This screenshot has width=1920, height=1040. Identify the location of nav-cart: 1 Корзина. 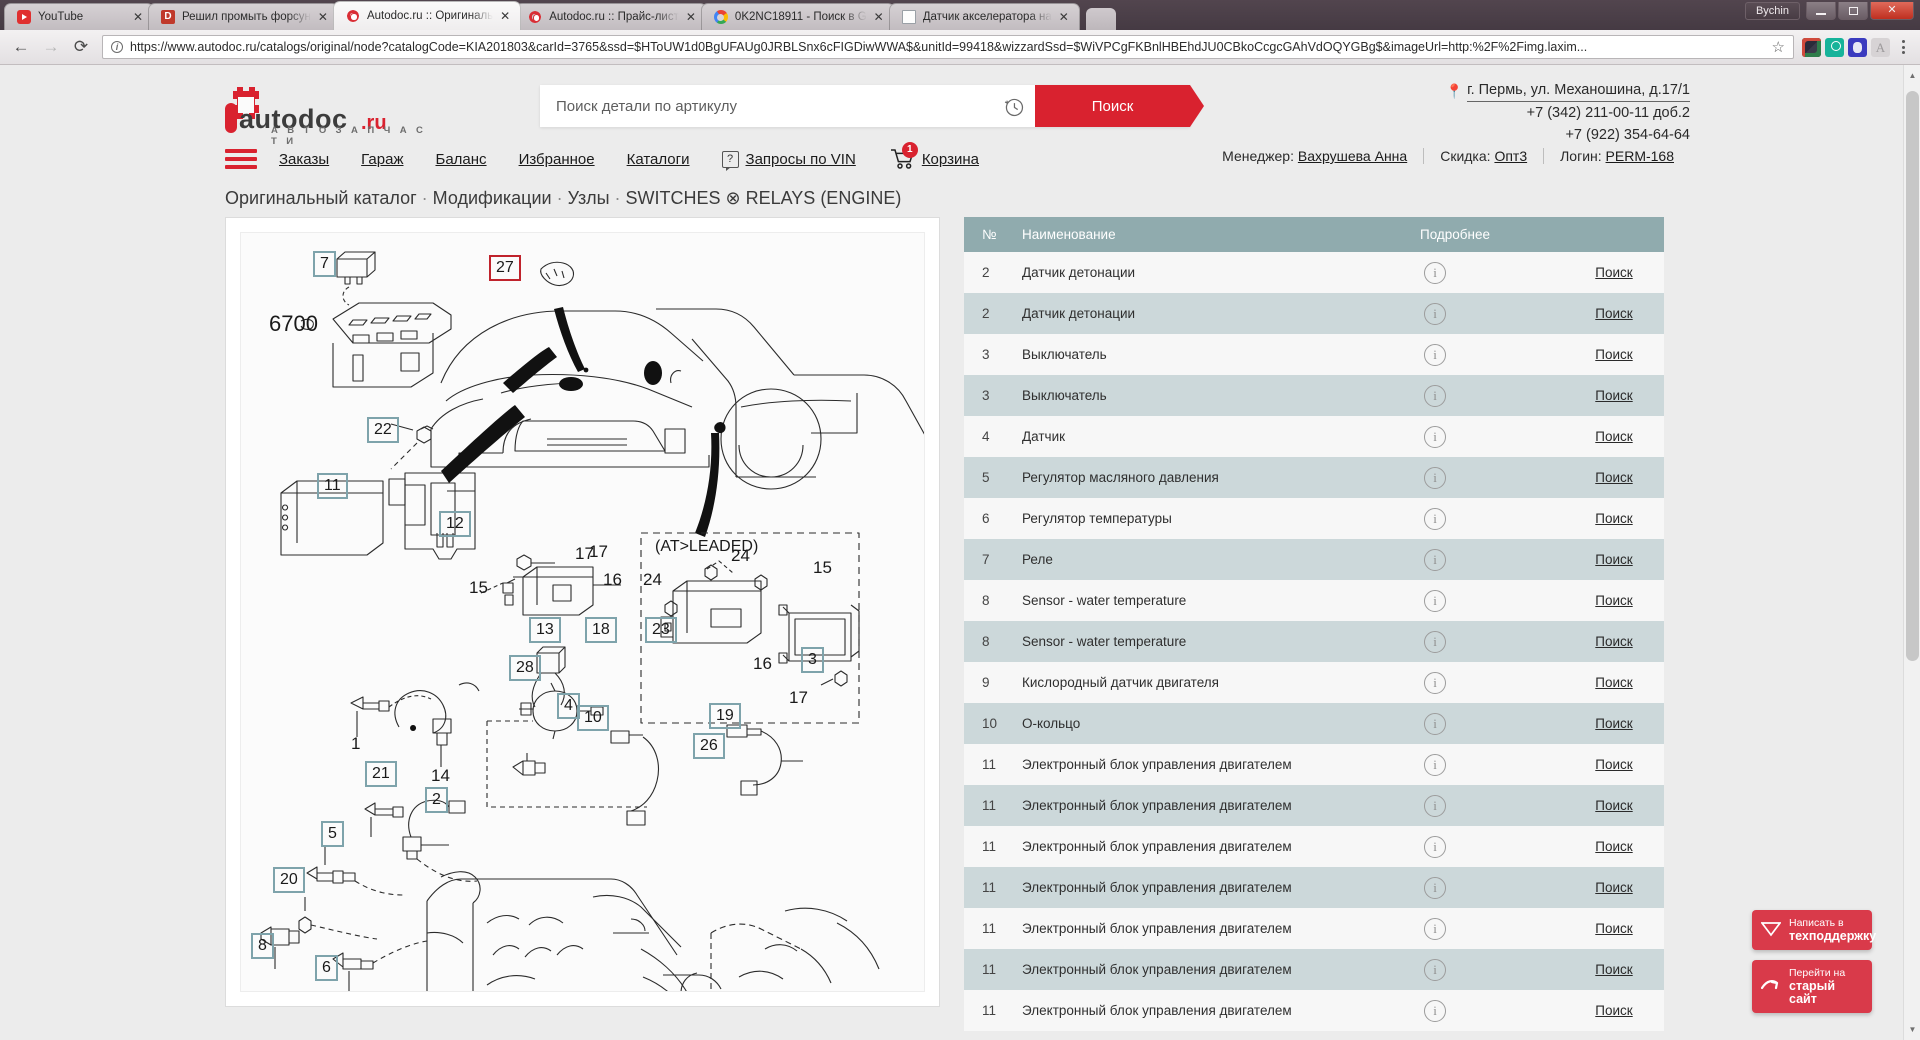
(934, 156).